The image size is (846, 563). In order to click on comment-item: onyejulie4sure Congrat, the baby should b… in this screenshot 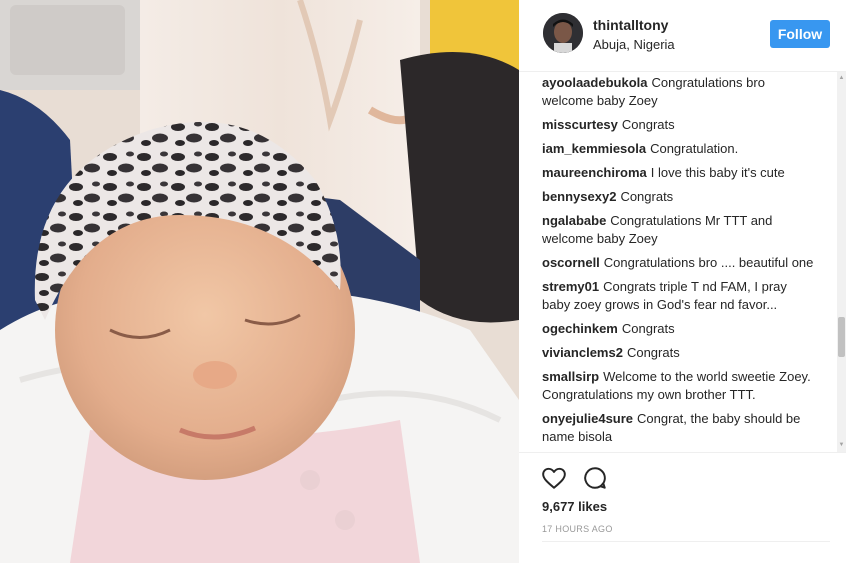, I will do `click(679, 428)`.